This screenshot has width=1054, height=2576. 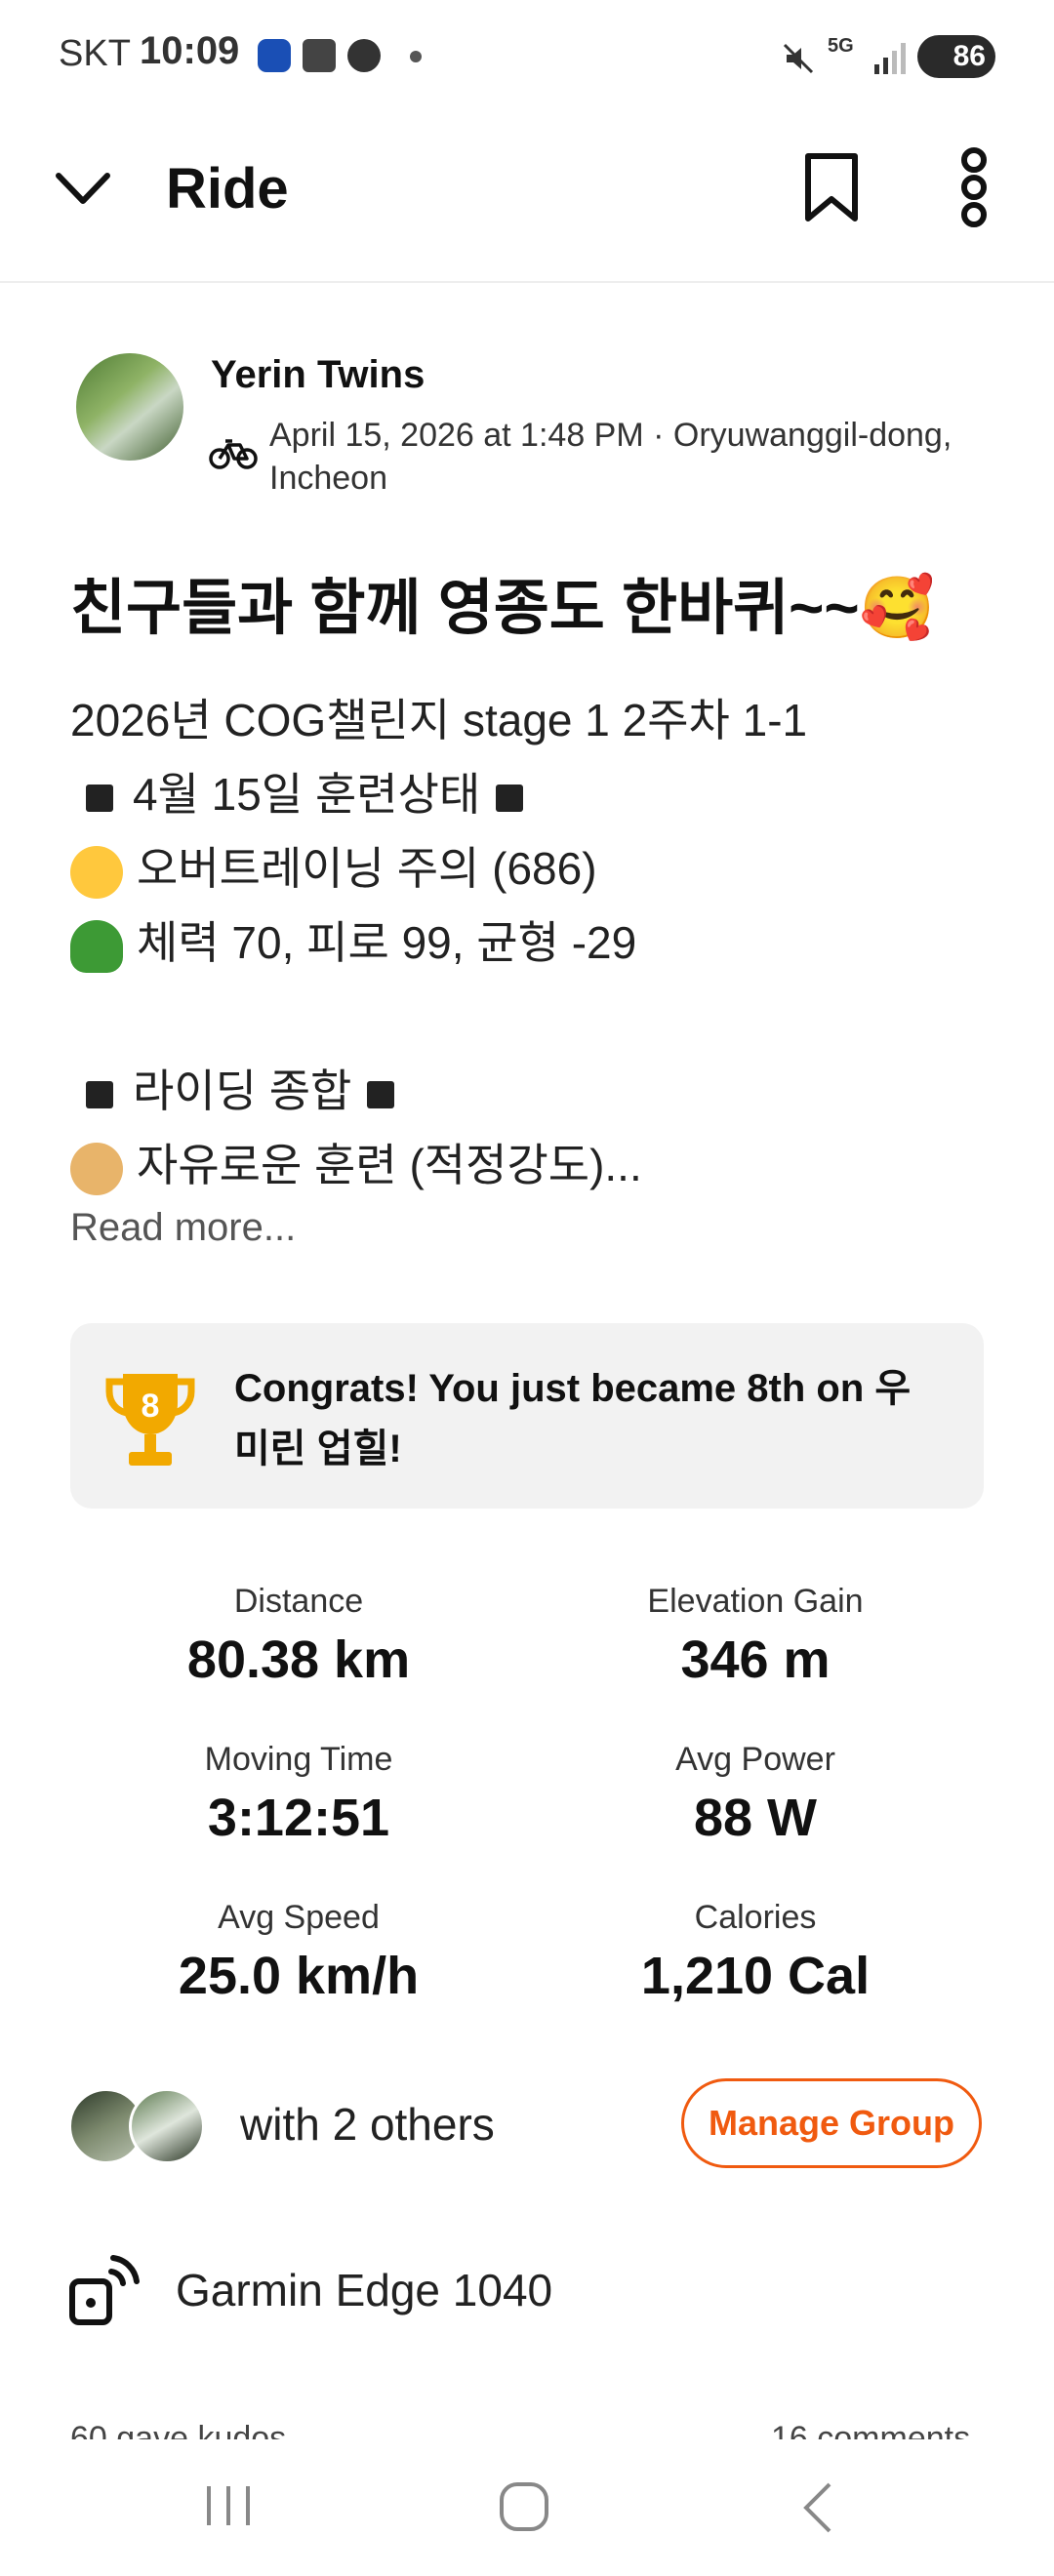 I want to click on network-label: 5G, so click(x=841, y=46).